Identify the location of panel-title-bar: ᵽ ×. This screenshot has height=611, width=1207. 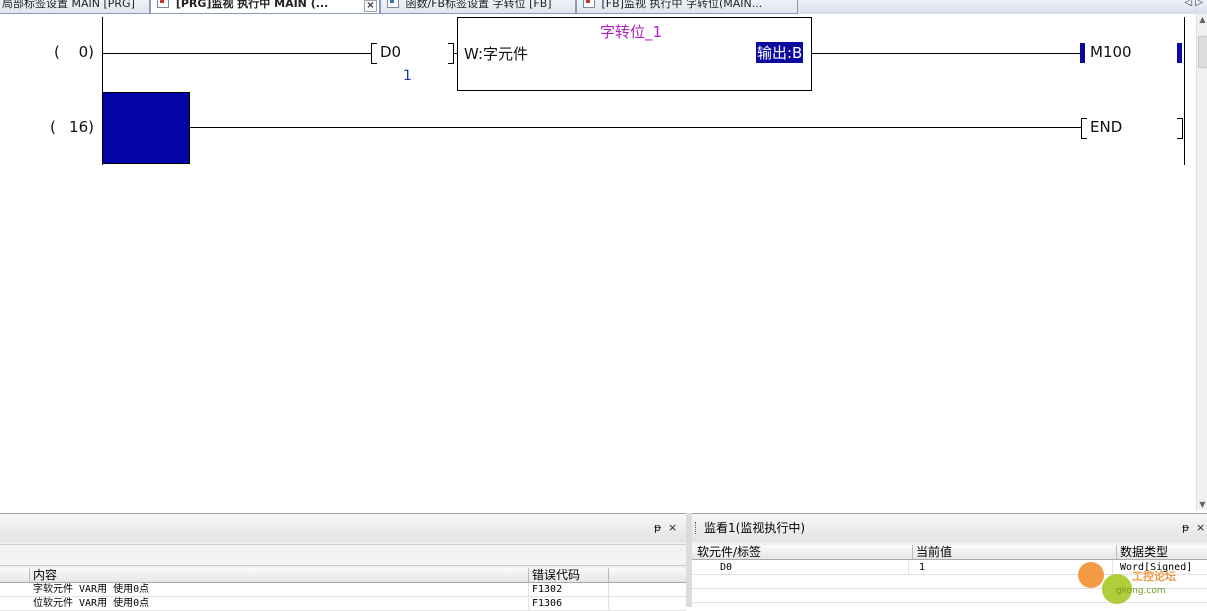
(343, 528).